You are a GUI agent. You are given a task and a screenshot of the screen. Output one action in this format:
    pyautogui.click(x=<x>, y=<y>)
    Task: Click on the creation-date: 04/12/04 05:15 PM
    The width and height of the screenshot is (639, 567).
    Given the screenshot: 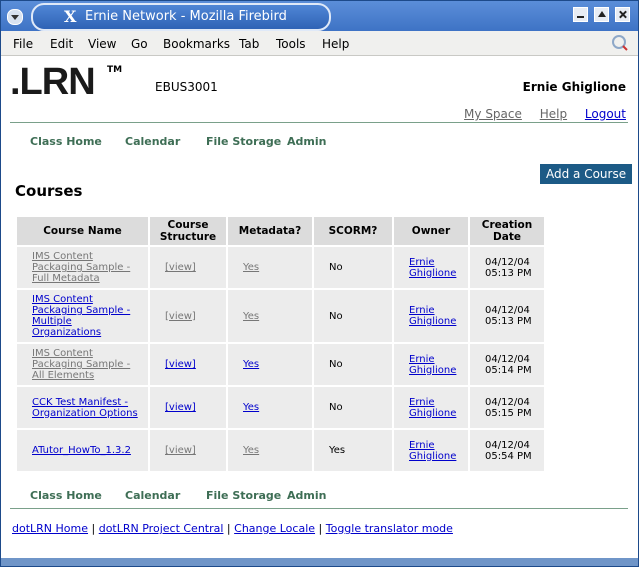 What is the action you would take?
    pyautogui.click(x=508, y=407)
    